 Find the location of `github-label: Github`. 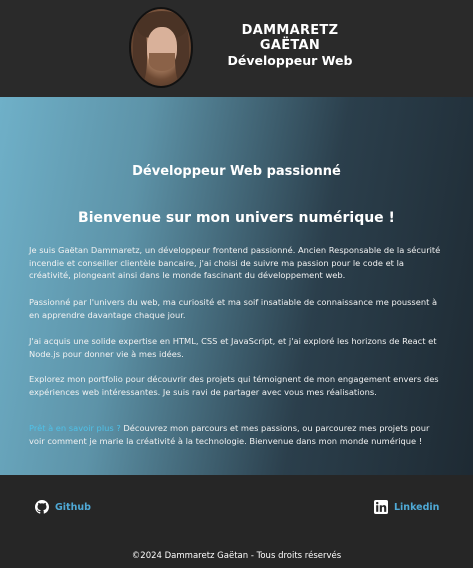

github-label: Github is located at coordinates (73, 507).